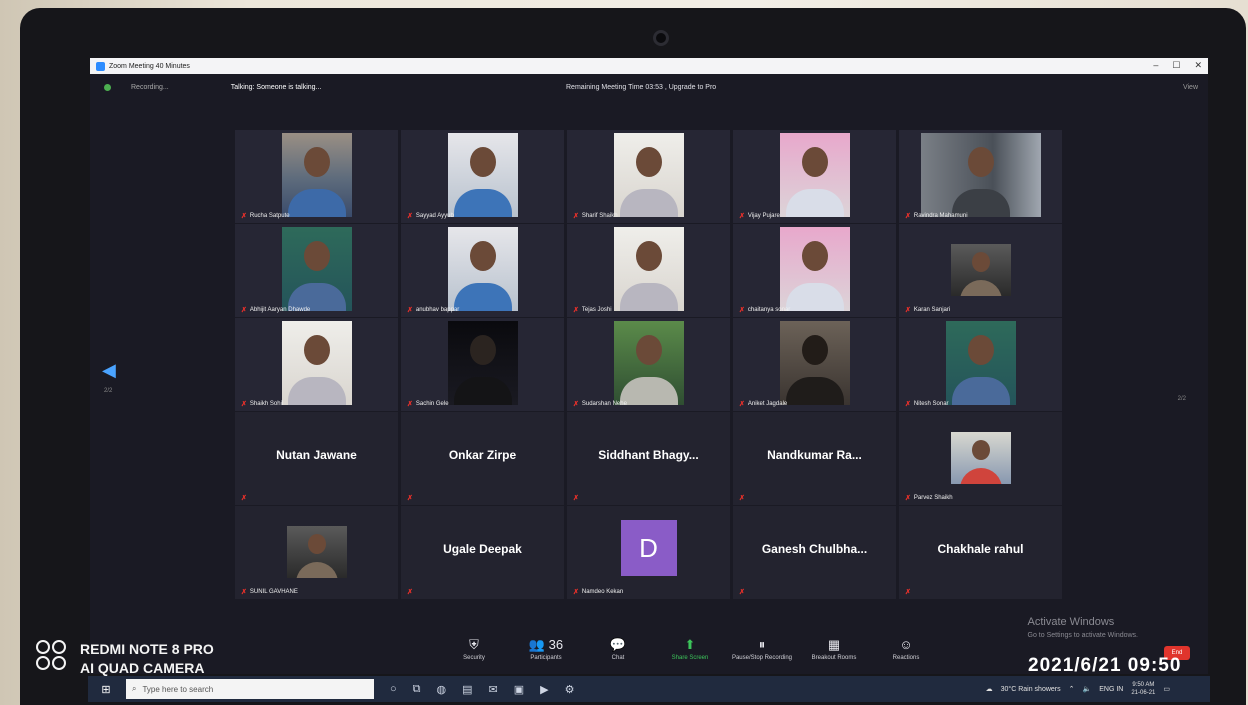  What do you see at coordinates (834, 658) in the screenshot?
I see `toolbar-label: Breakout Rooms` at bounding box center [834, 658].